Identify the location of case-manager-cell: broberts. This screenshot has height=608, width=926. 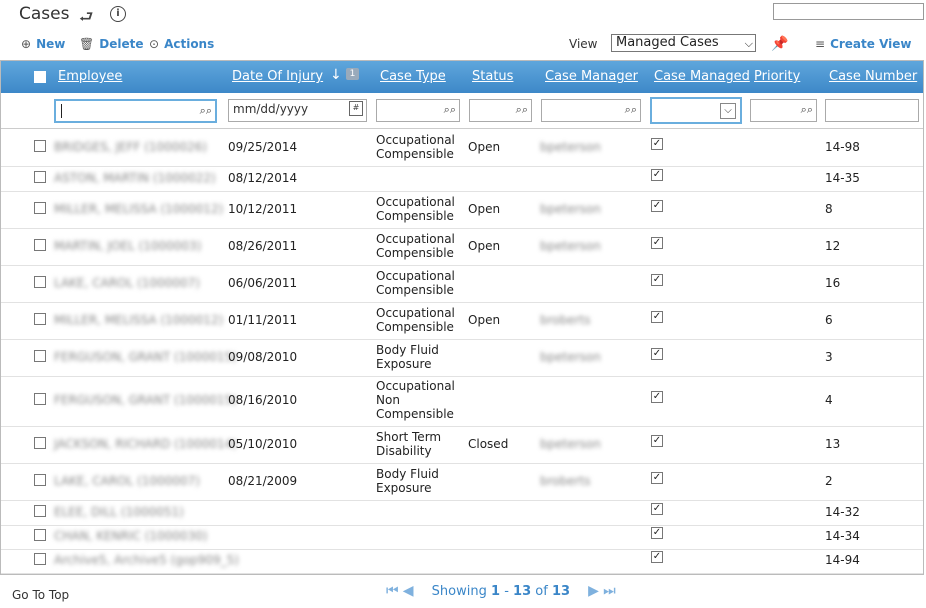
(565, 320).